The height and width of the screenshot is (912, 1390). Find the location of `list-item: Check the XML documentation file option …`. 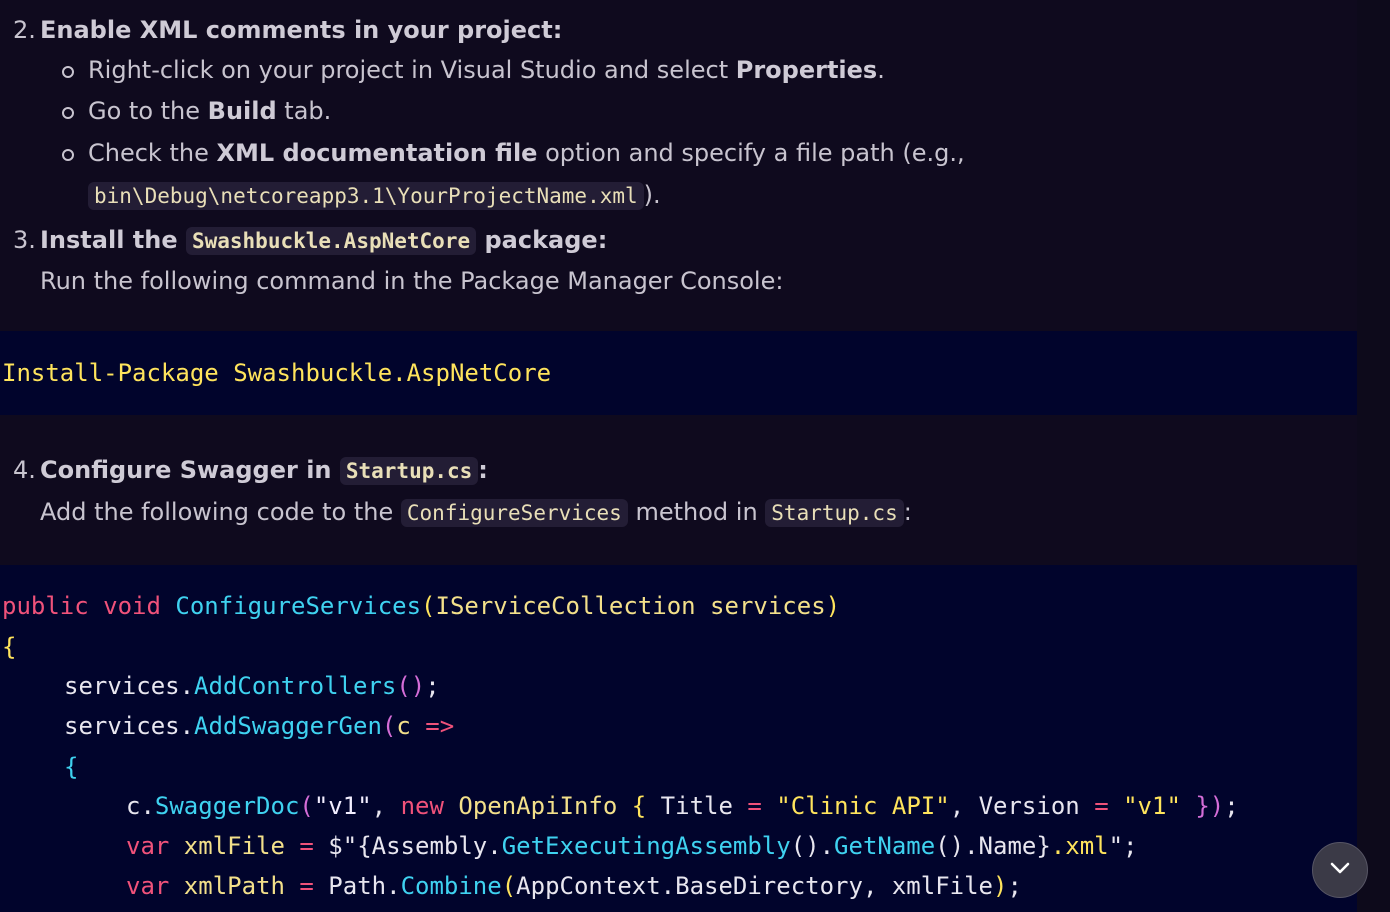

list-item: Check the XML documentation file option … is located at coordinates (526, 153).